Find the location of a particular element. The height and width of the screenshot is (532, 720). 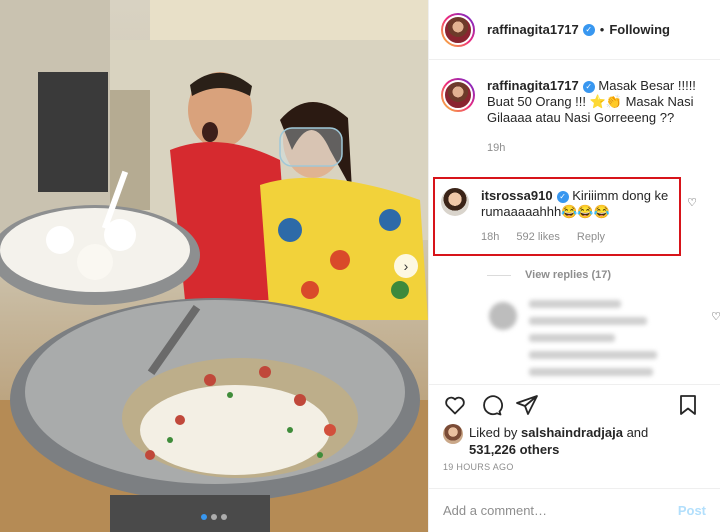

heart-icon is located at coordinates (455, 405).